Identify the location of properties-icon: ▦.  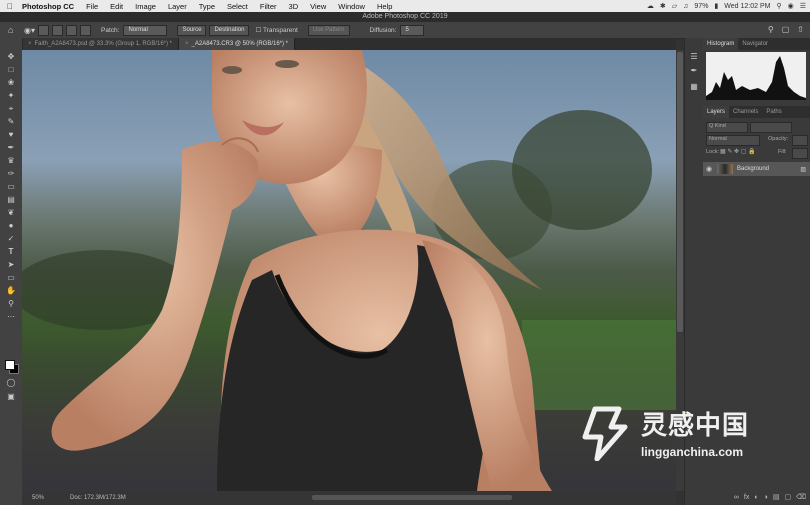
(694, 87).